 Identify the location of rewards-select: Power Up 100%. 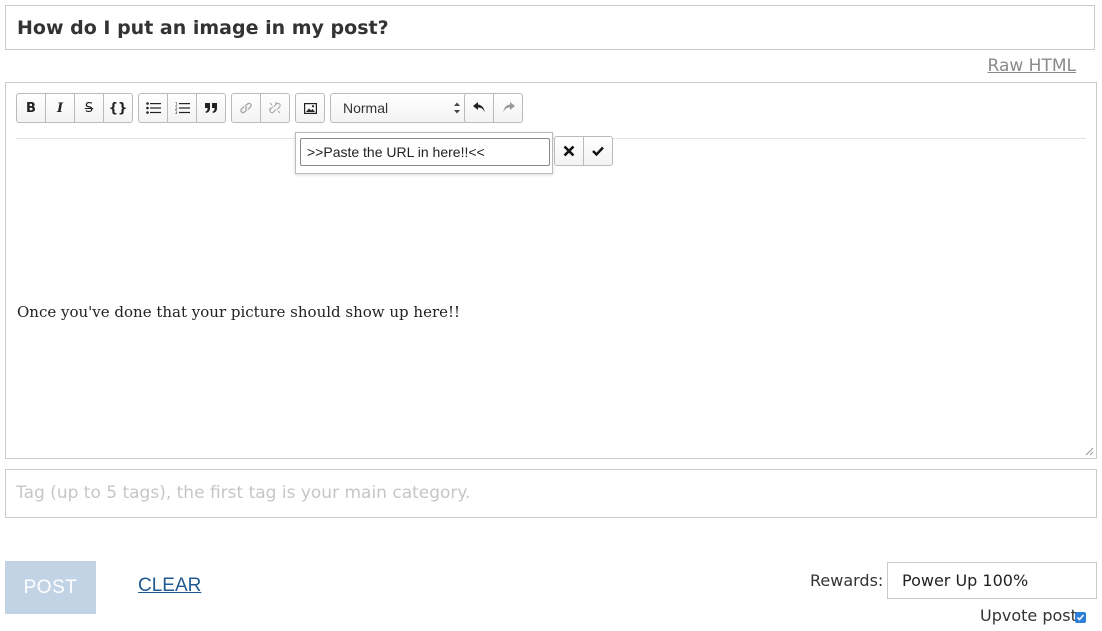
(992, 580).